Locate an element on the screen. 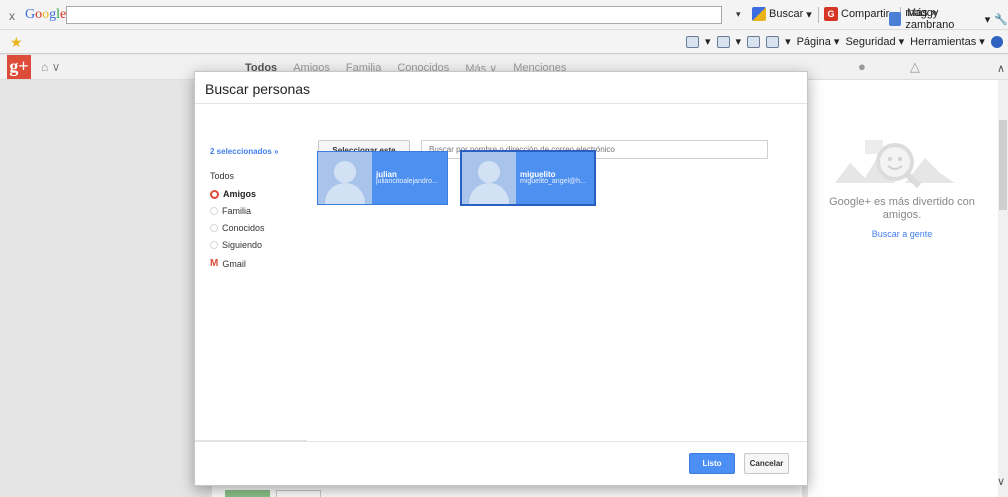 The width and height of the screenshot is (1008, 497). circle-label: Siguiendo is located at coordinates (242, 245).